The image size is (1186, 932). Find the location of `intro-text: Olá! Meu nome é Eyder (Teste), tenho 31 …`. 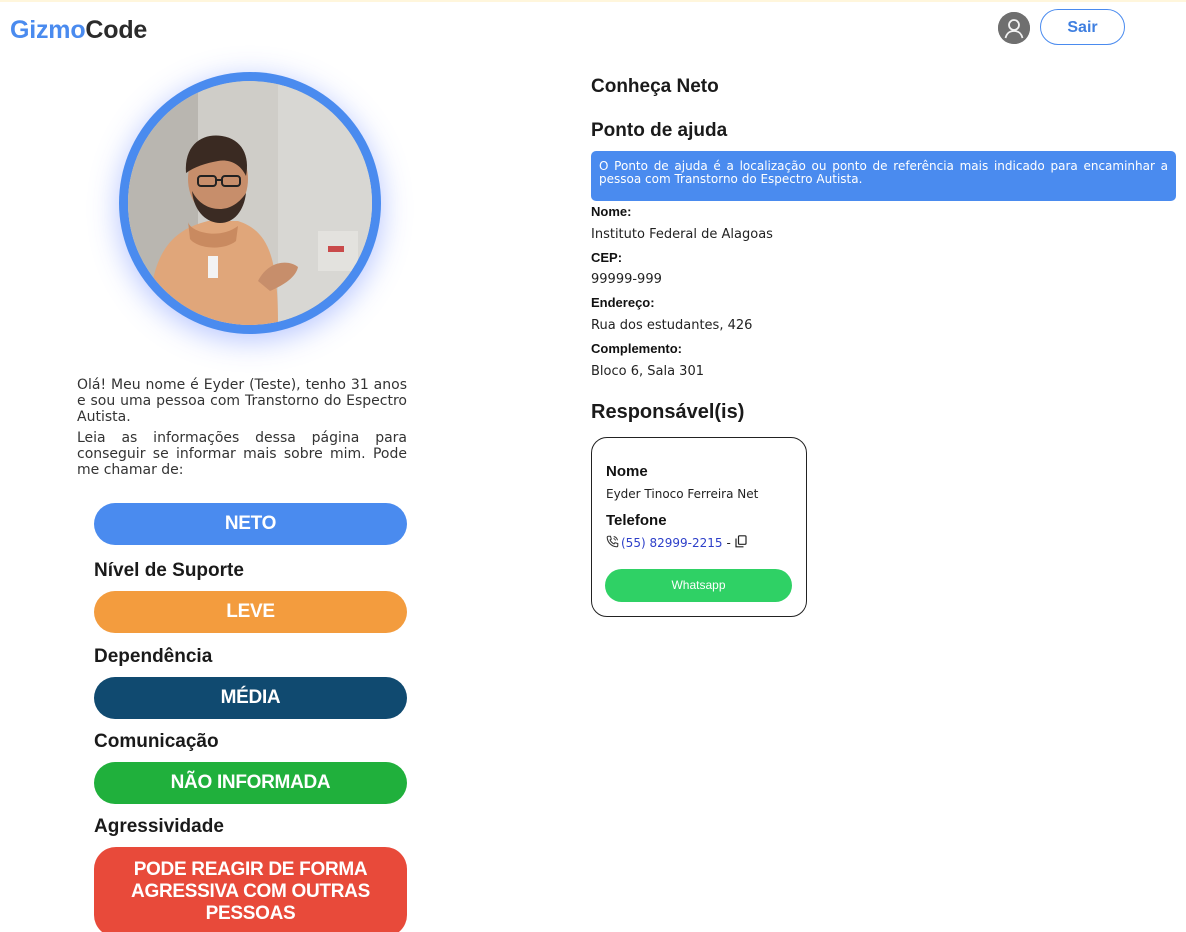

intro-text: Olá! Meu nome é Eyder (Teste), tenho 31 … is located at coordinates (242, 427).